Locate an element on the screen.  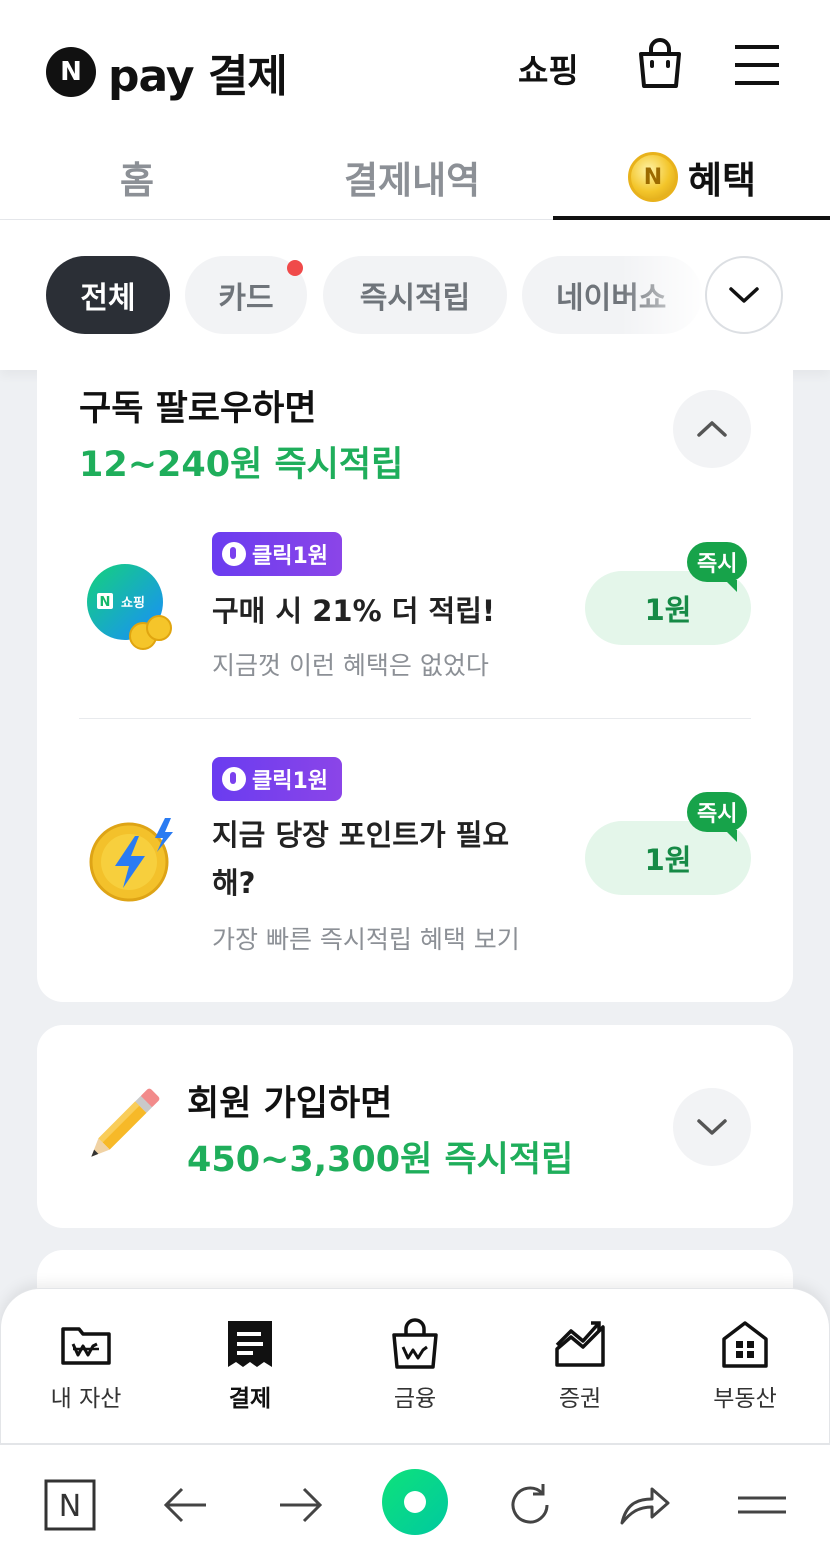
lightning-coin-icon is located at coordinates (131, 860).